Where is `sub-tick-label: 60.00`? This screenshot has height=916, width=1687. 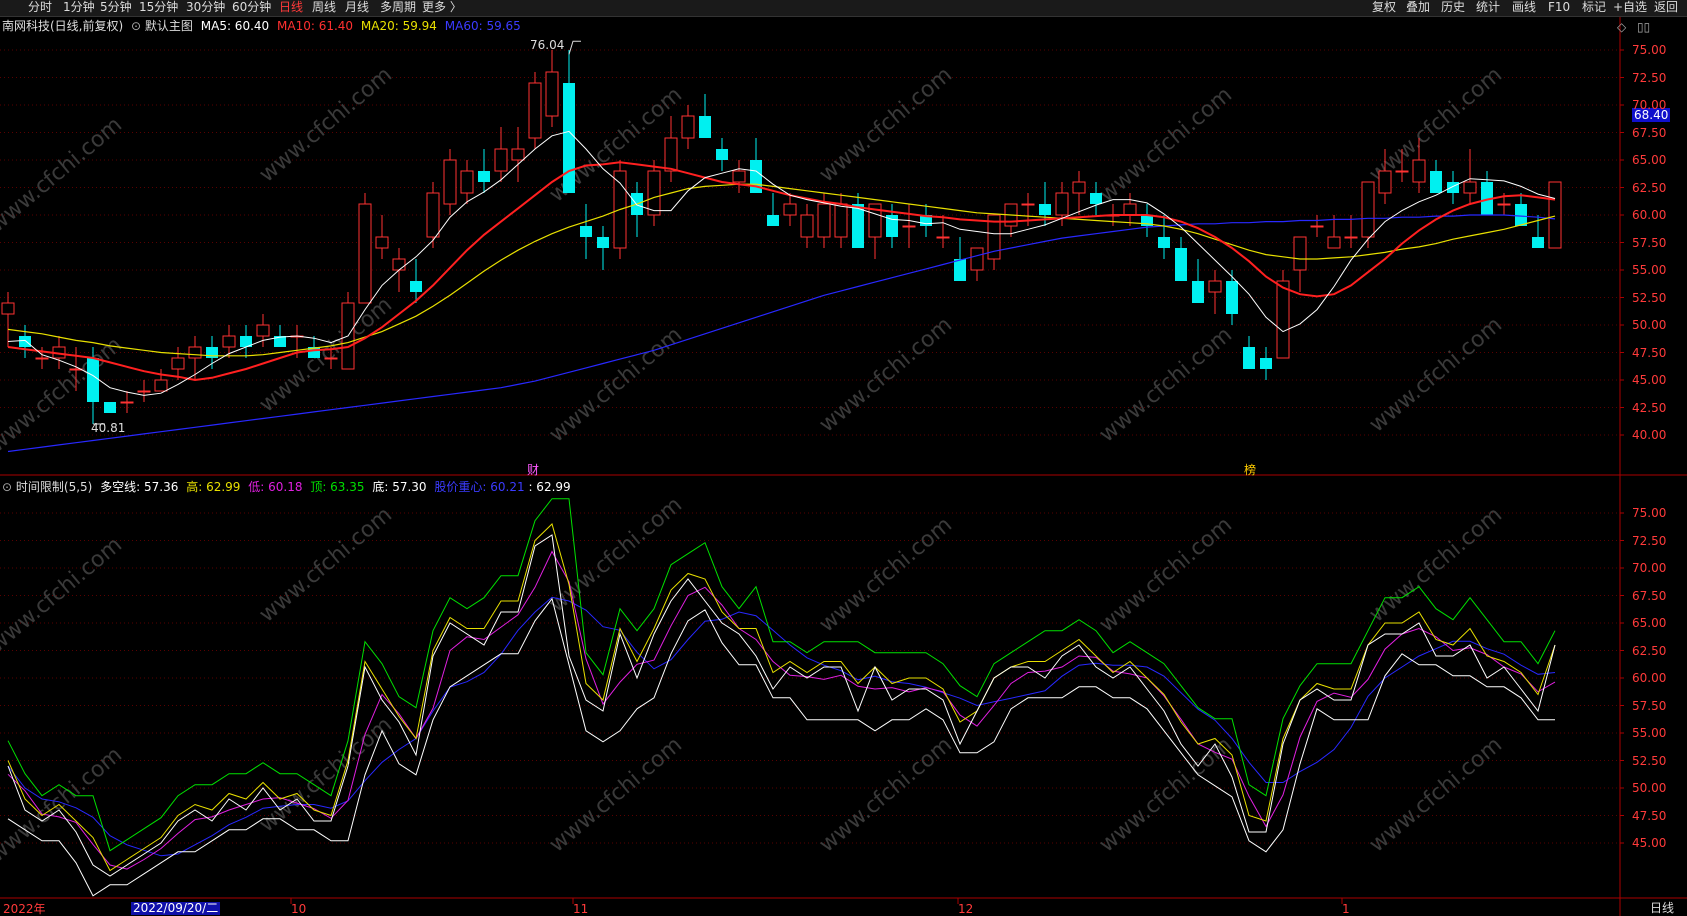
sub-tick-label: 60.00 is located at coordinates (1649, 678).